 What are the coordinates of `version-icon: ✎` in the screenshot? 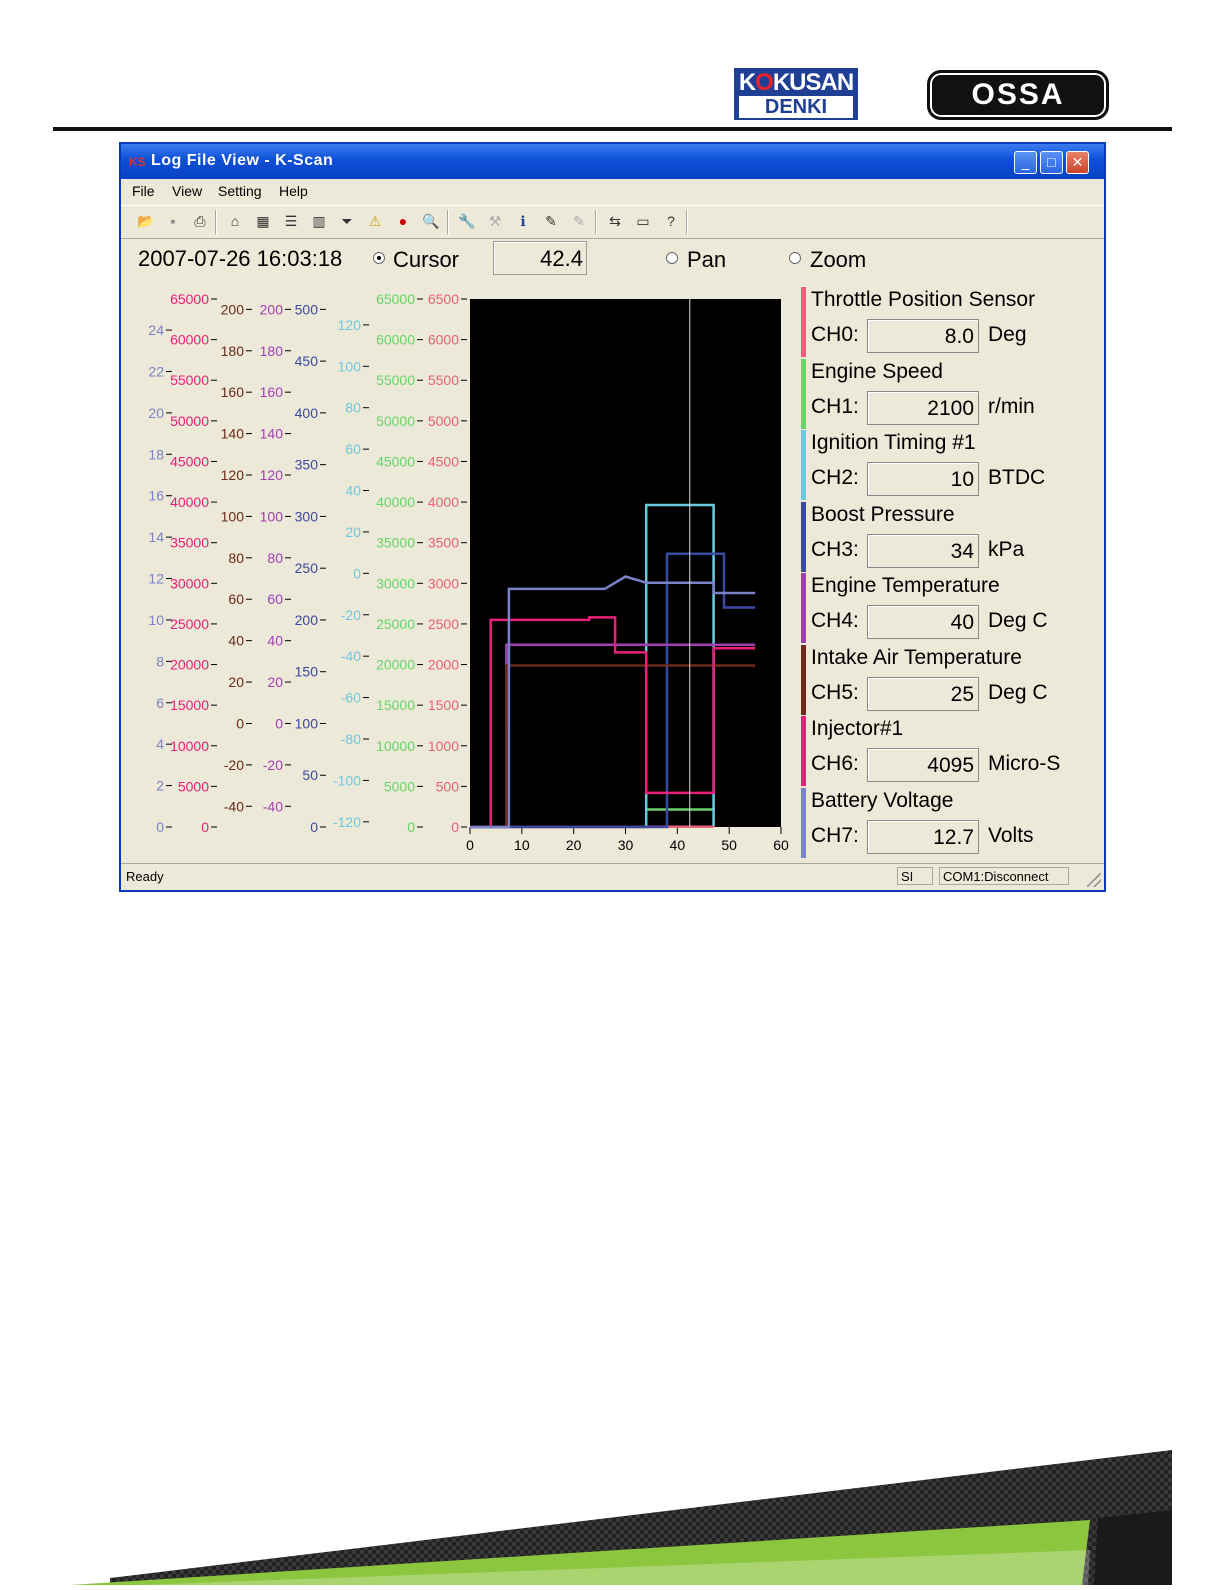 It's located at (551, 221).